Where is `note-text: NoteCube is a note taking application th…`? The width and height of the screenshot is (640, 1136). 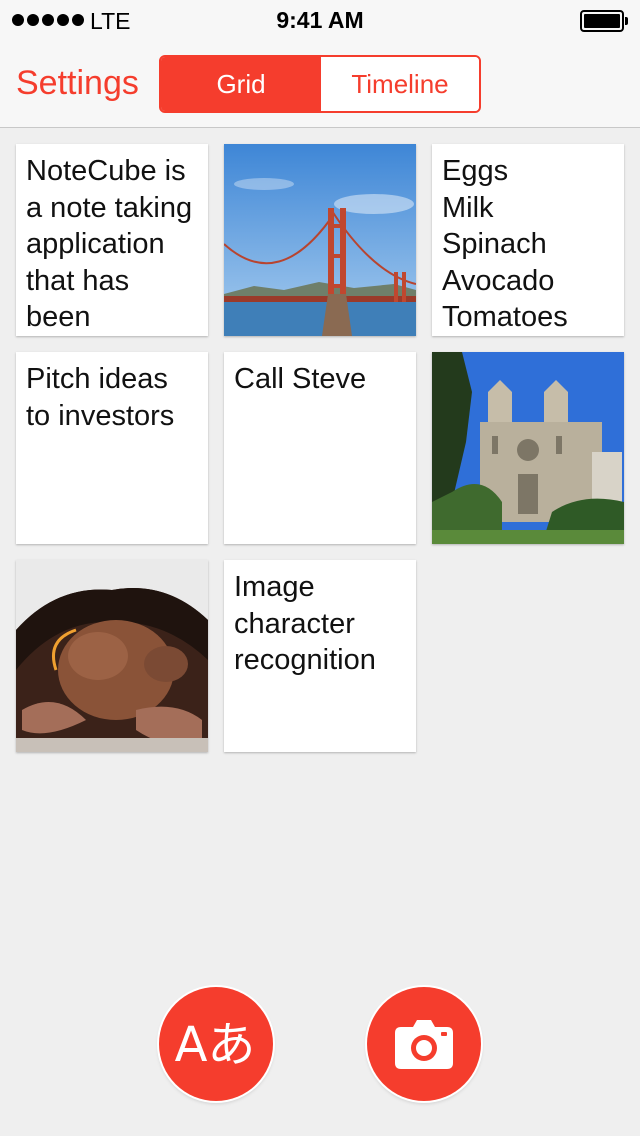 note-text: NoteCube is a note taking application th… is located at coordinates (109, 244).